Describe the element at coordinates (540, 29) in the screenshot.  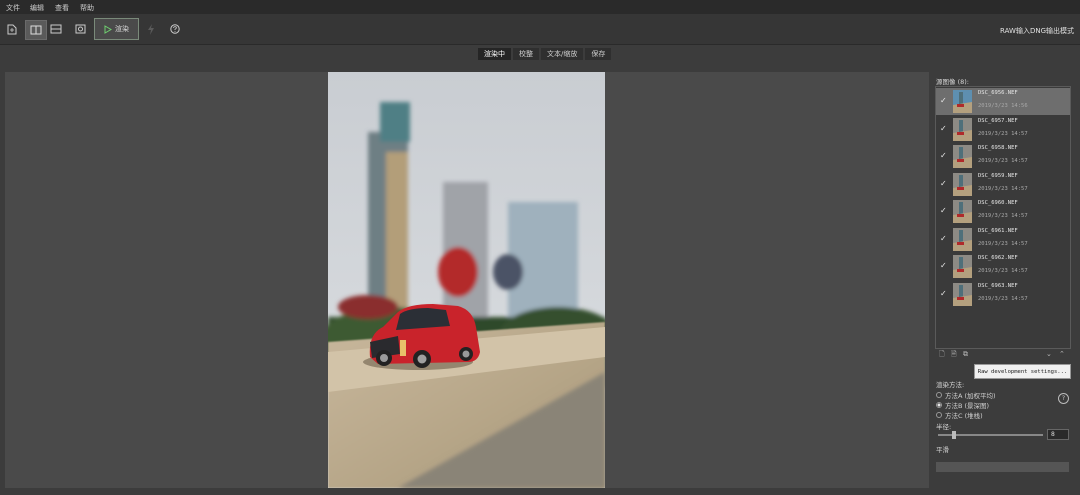
I see `toolbar: 渲染 RAW输入DNG输出模式` at that location.